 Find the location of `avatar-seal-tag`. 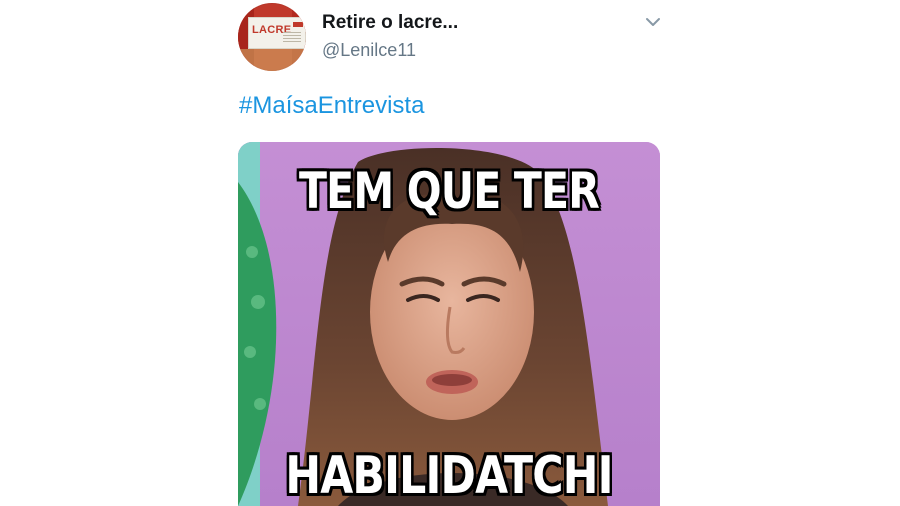

avatar-seal-tag is located at coordinates (298, 24).